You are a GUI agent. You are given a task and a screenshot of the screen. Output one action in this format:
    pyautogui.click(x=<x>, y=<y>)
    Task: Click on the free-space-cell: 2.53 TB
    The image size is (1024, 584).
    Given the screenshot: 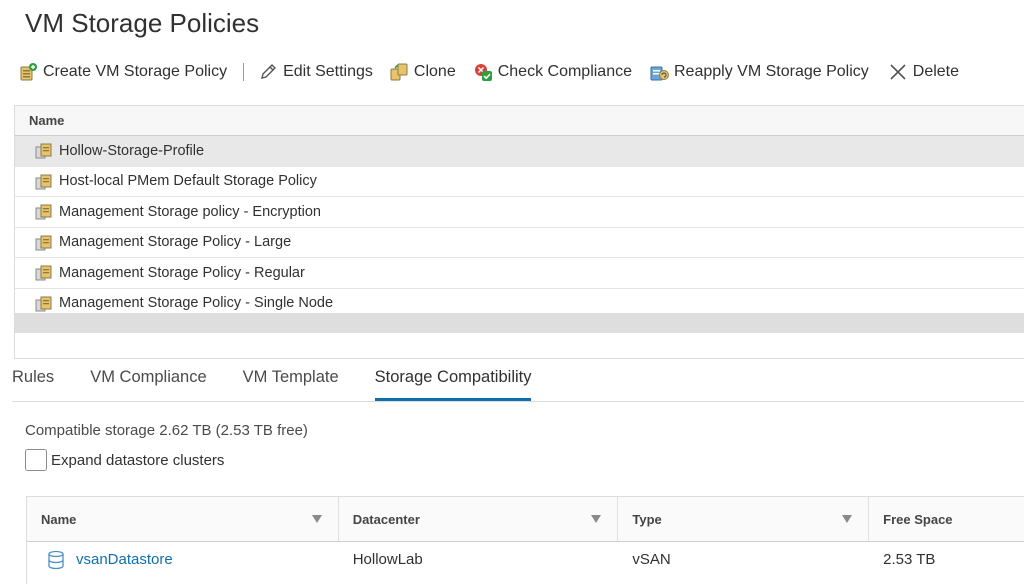 What is the action you would take?
    pyautogui.click(x=909, y=559)
    